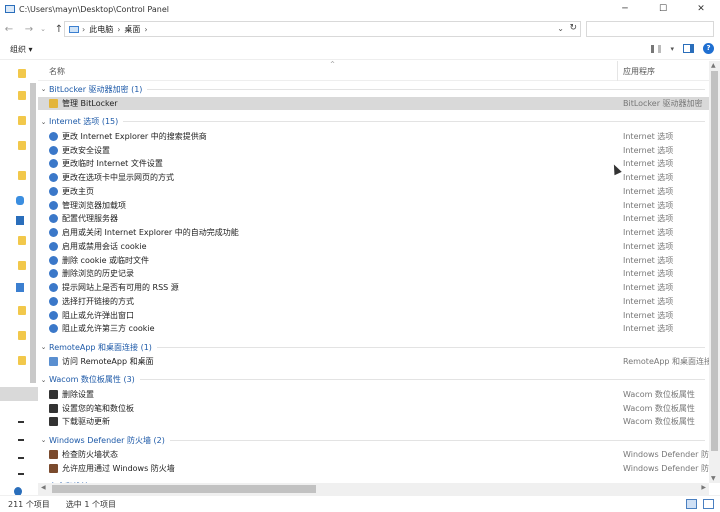 The image size is (720, 512). I want to click on view-dropdown-button: ▾, so click(672, 49).